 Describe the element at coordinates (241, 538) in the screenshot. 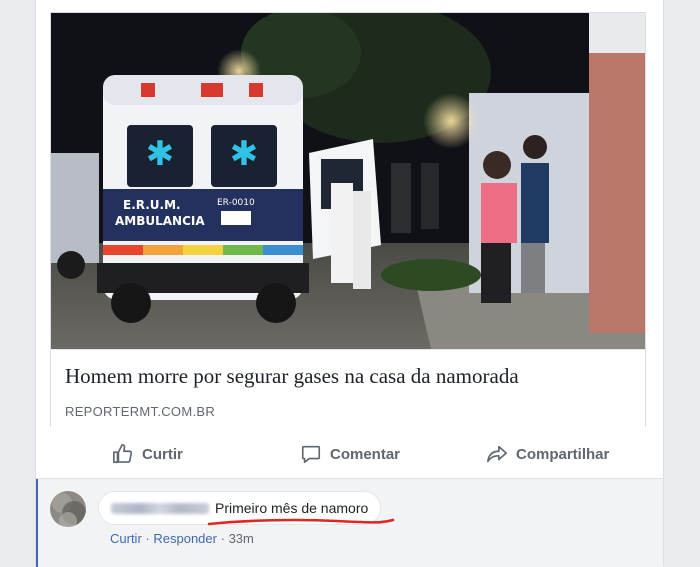

I see `comment-time: 33m` at that location.